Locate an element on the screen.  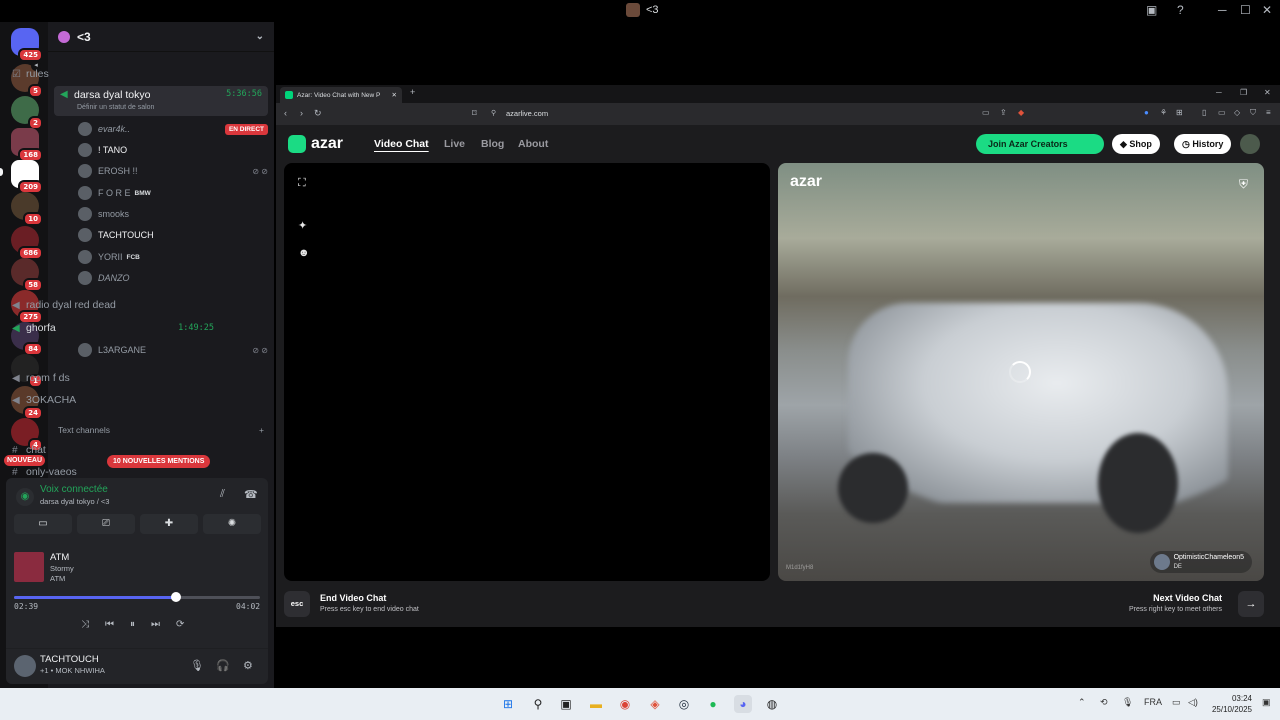
chevron-up-icon: ⌃ is located at coordinates (1082, 702).